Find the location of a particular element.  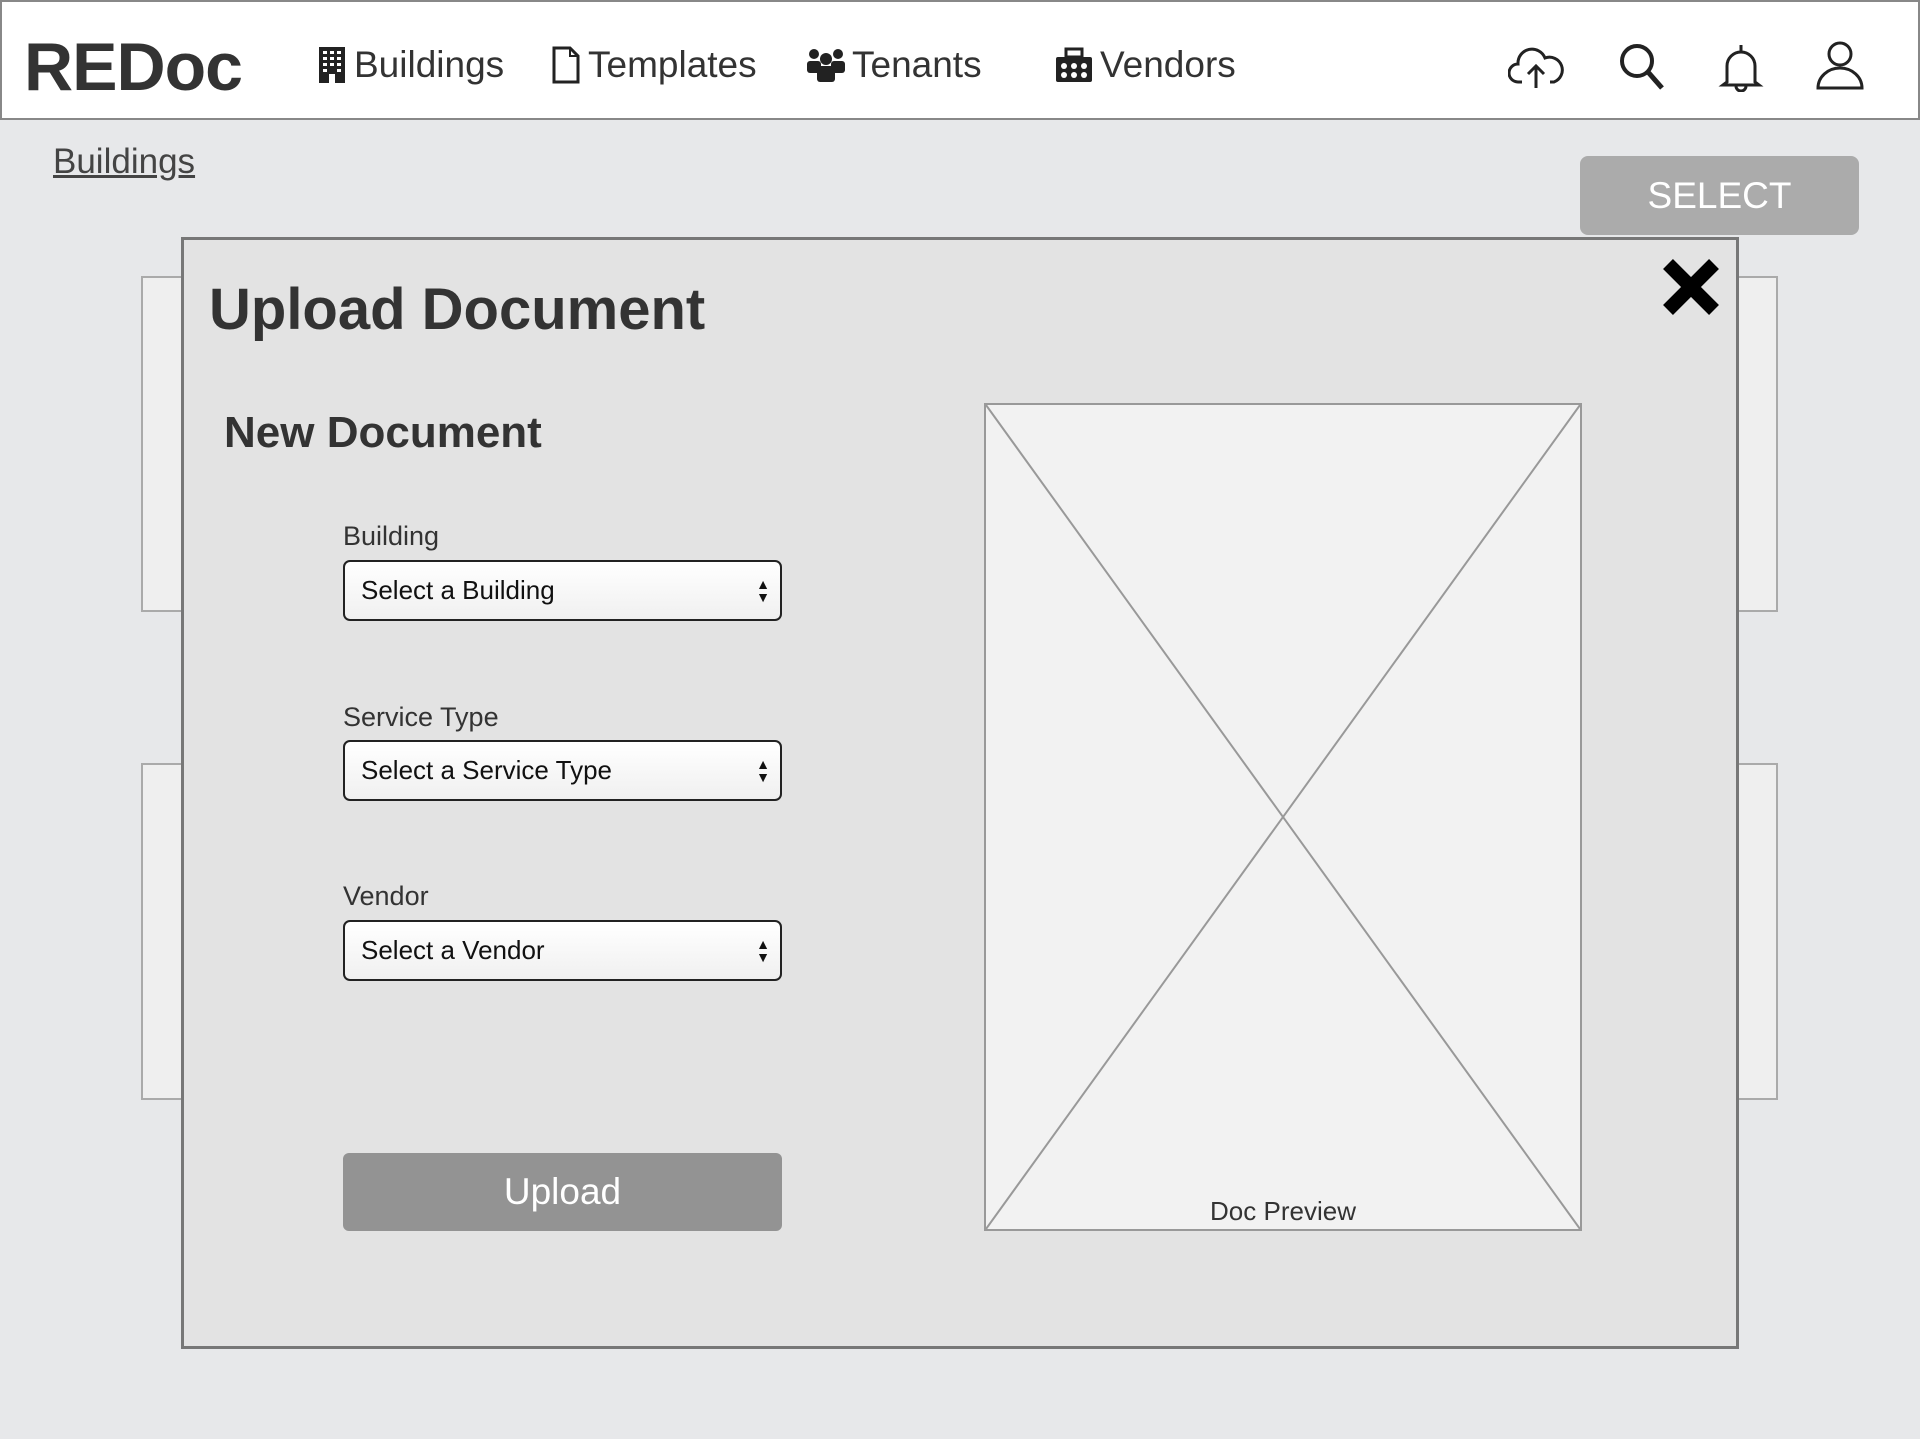

nav-label: Tenants is located at coordinates (917, 64).